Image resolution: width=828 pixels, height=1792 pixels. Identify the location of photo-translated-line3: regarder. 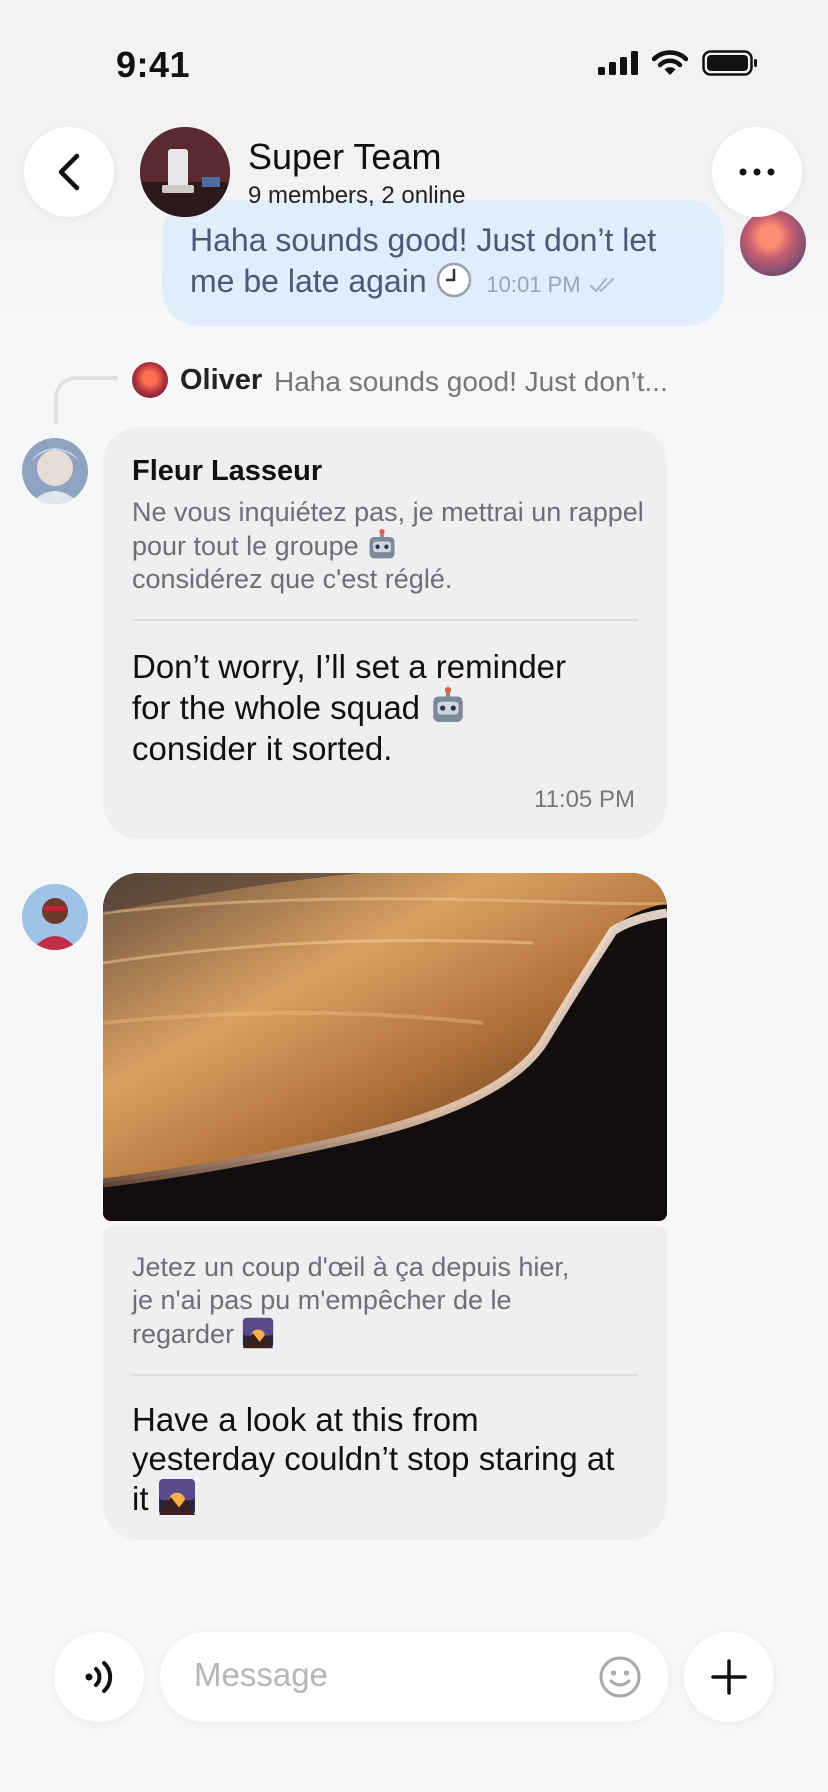
(183, 1334).